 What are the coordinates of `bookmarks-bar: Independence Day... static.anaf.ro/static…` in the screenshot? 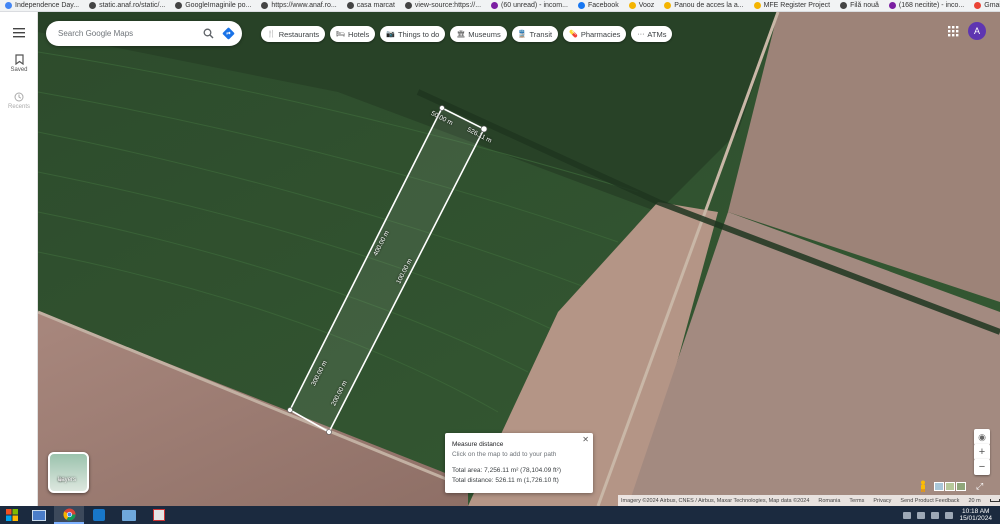 It's located at (500, 6).